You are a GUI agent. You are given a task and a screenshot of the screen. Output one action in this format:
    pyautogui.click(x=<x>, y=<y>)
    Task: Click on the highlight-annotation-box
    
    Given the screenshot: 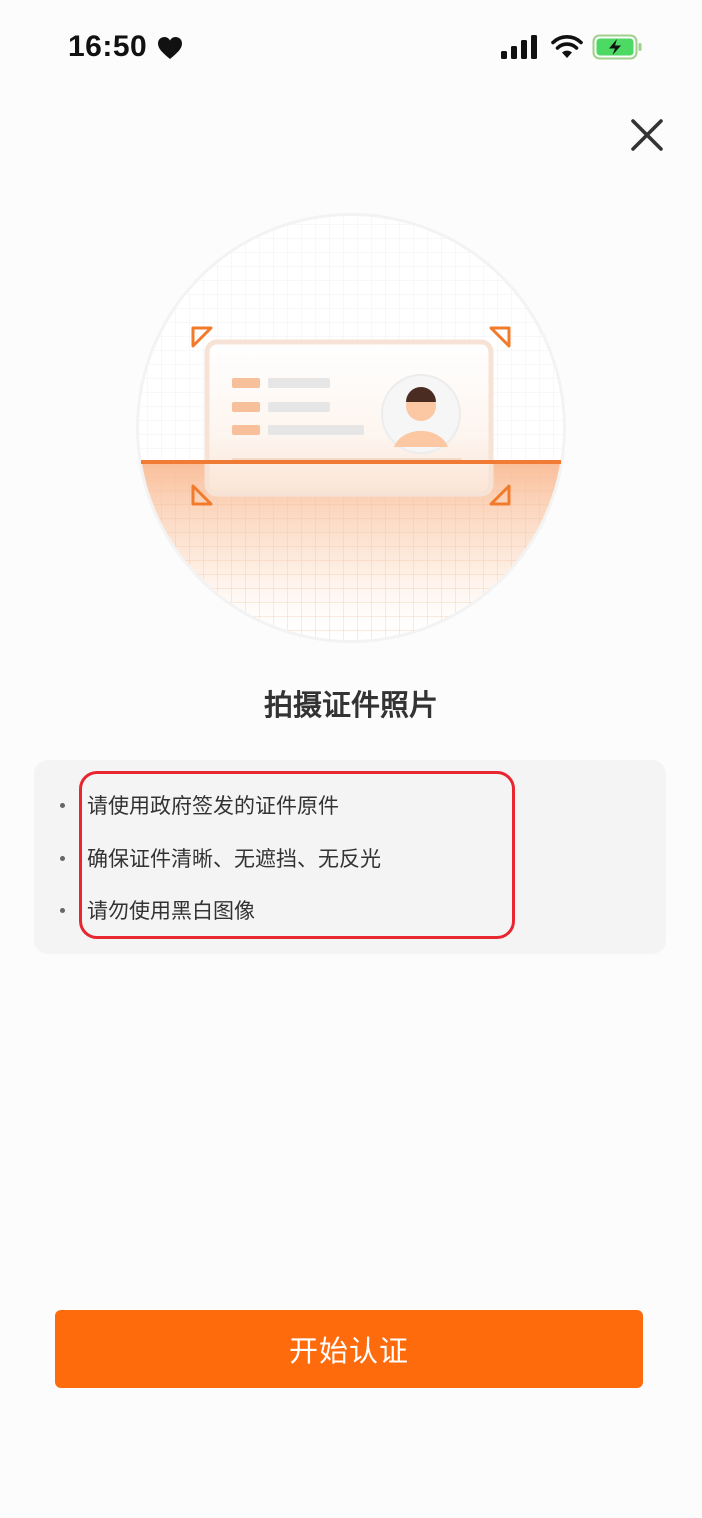 What is the action you would take?
    pyautogui.click(x=297, y=855)
    